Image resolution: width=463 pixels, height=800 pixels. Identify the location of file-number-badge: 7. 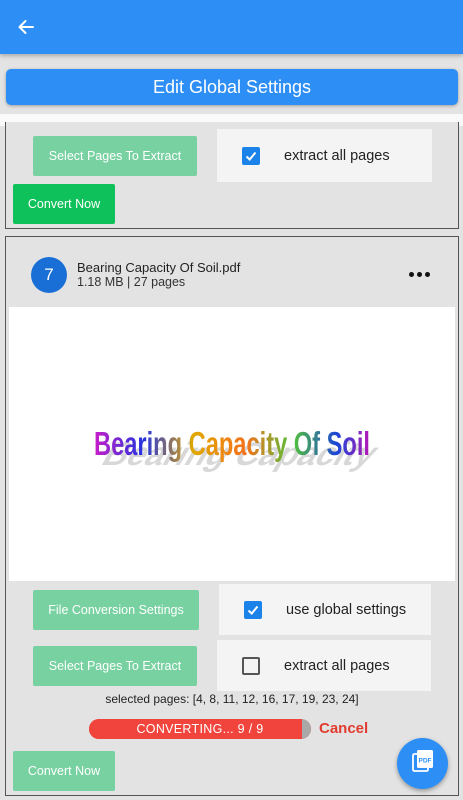
(49, 275).